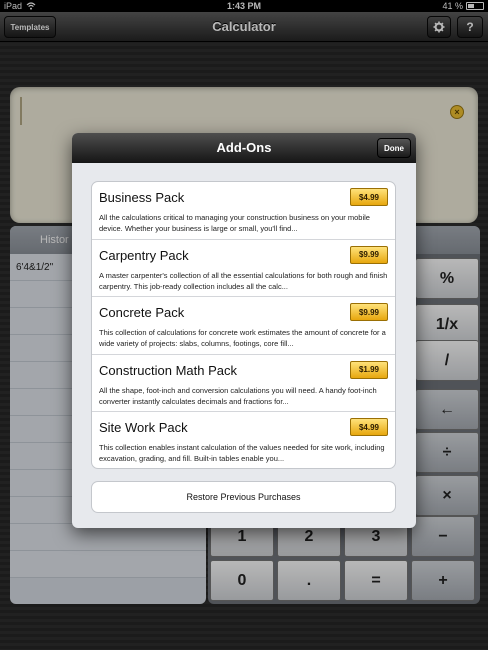 Image resolution: width=488 pixels, height=650 pixels. What do you see at coordinates (142, 197) in the screenshot?
I see `add-on-name: Business Pack` at bounding box center [142, 197].